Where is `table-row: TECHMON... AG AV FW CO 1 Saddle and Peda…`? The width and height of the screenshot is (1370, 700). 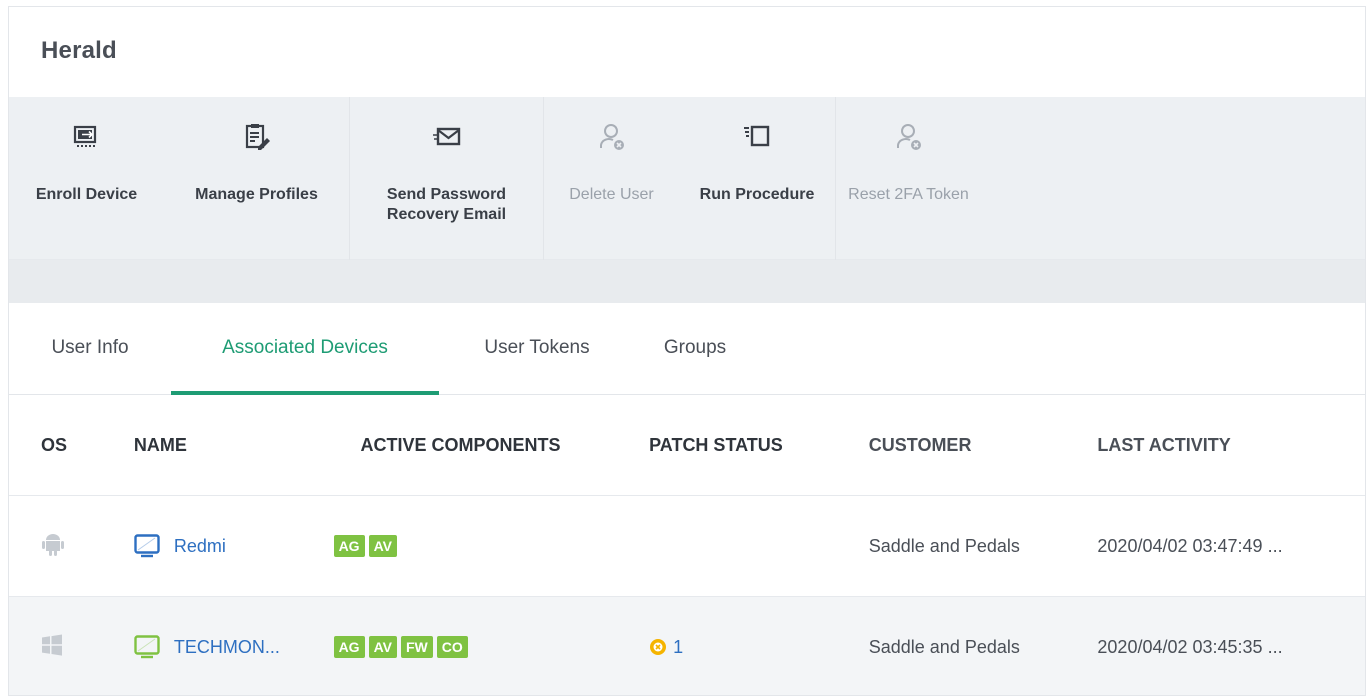
table-row: TECHMON... AG AV FW CO 1 Saddle and Peda… is located at coordinates (687, 646).